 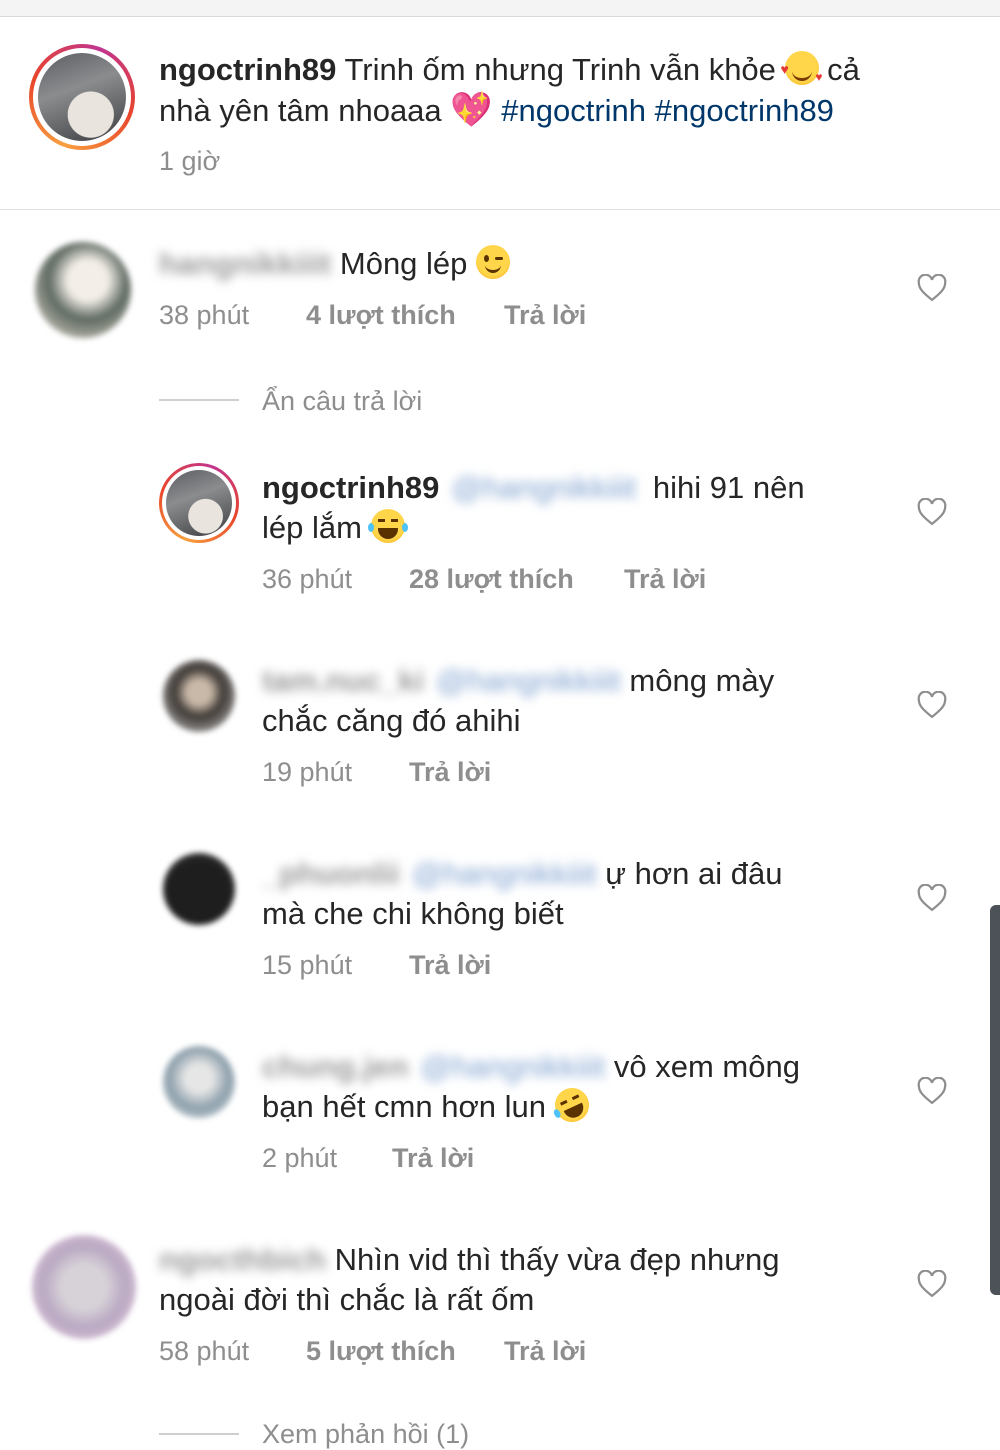 I want to click on scrollbar, so click(x=995, y=1100).